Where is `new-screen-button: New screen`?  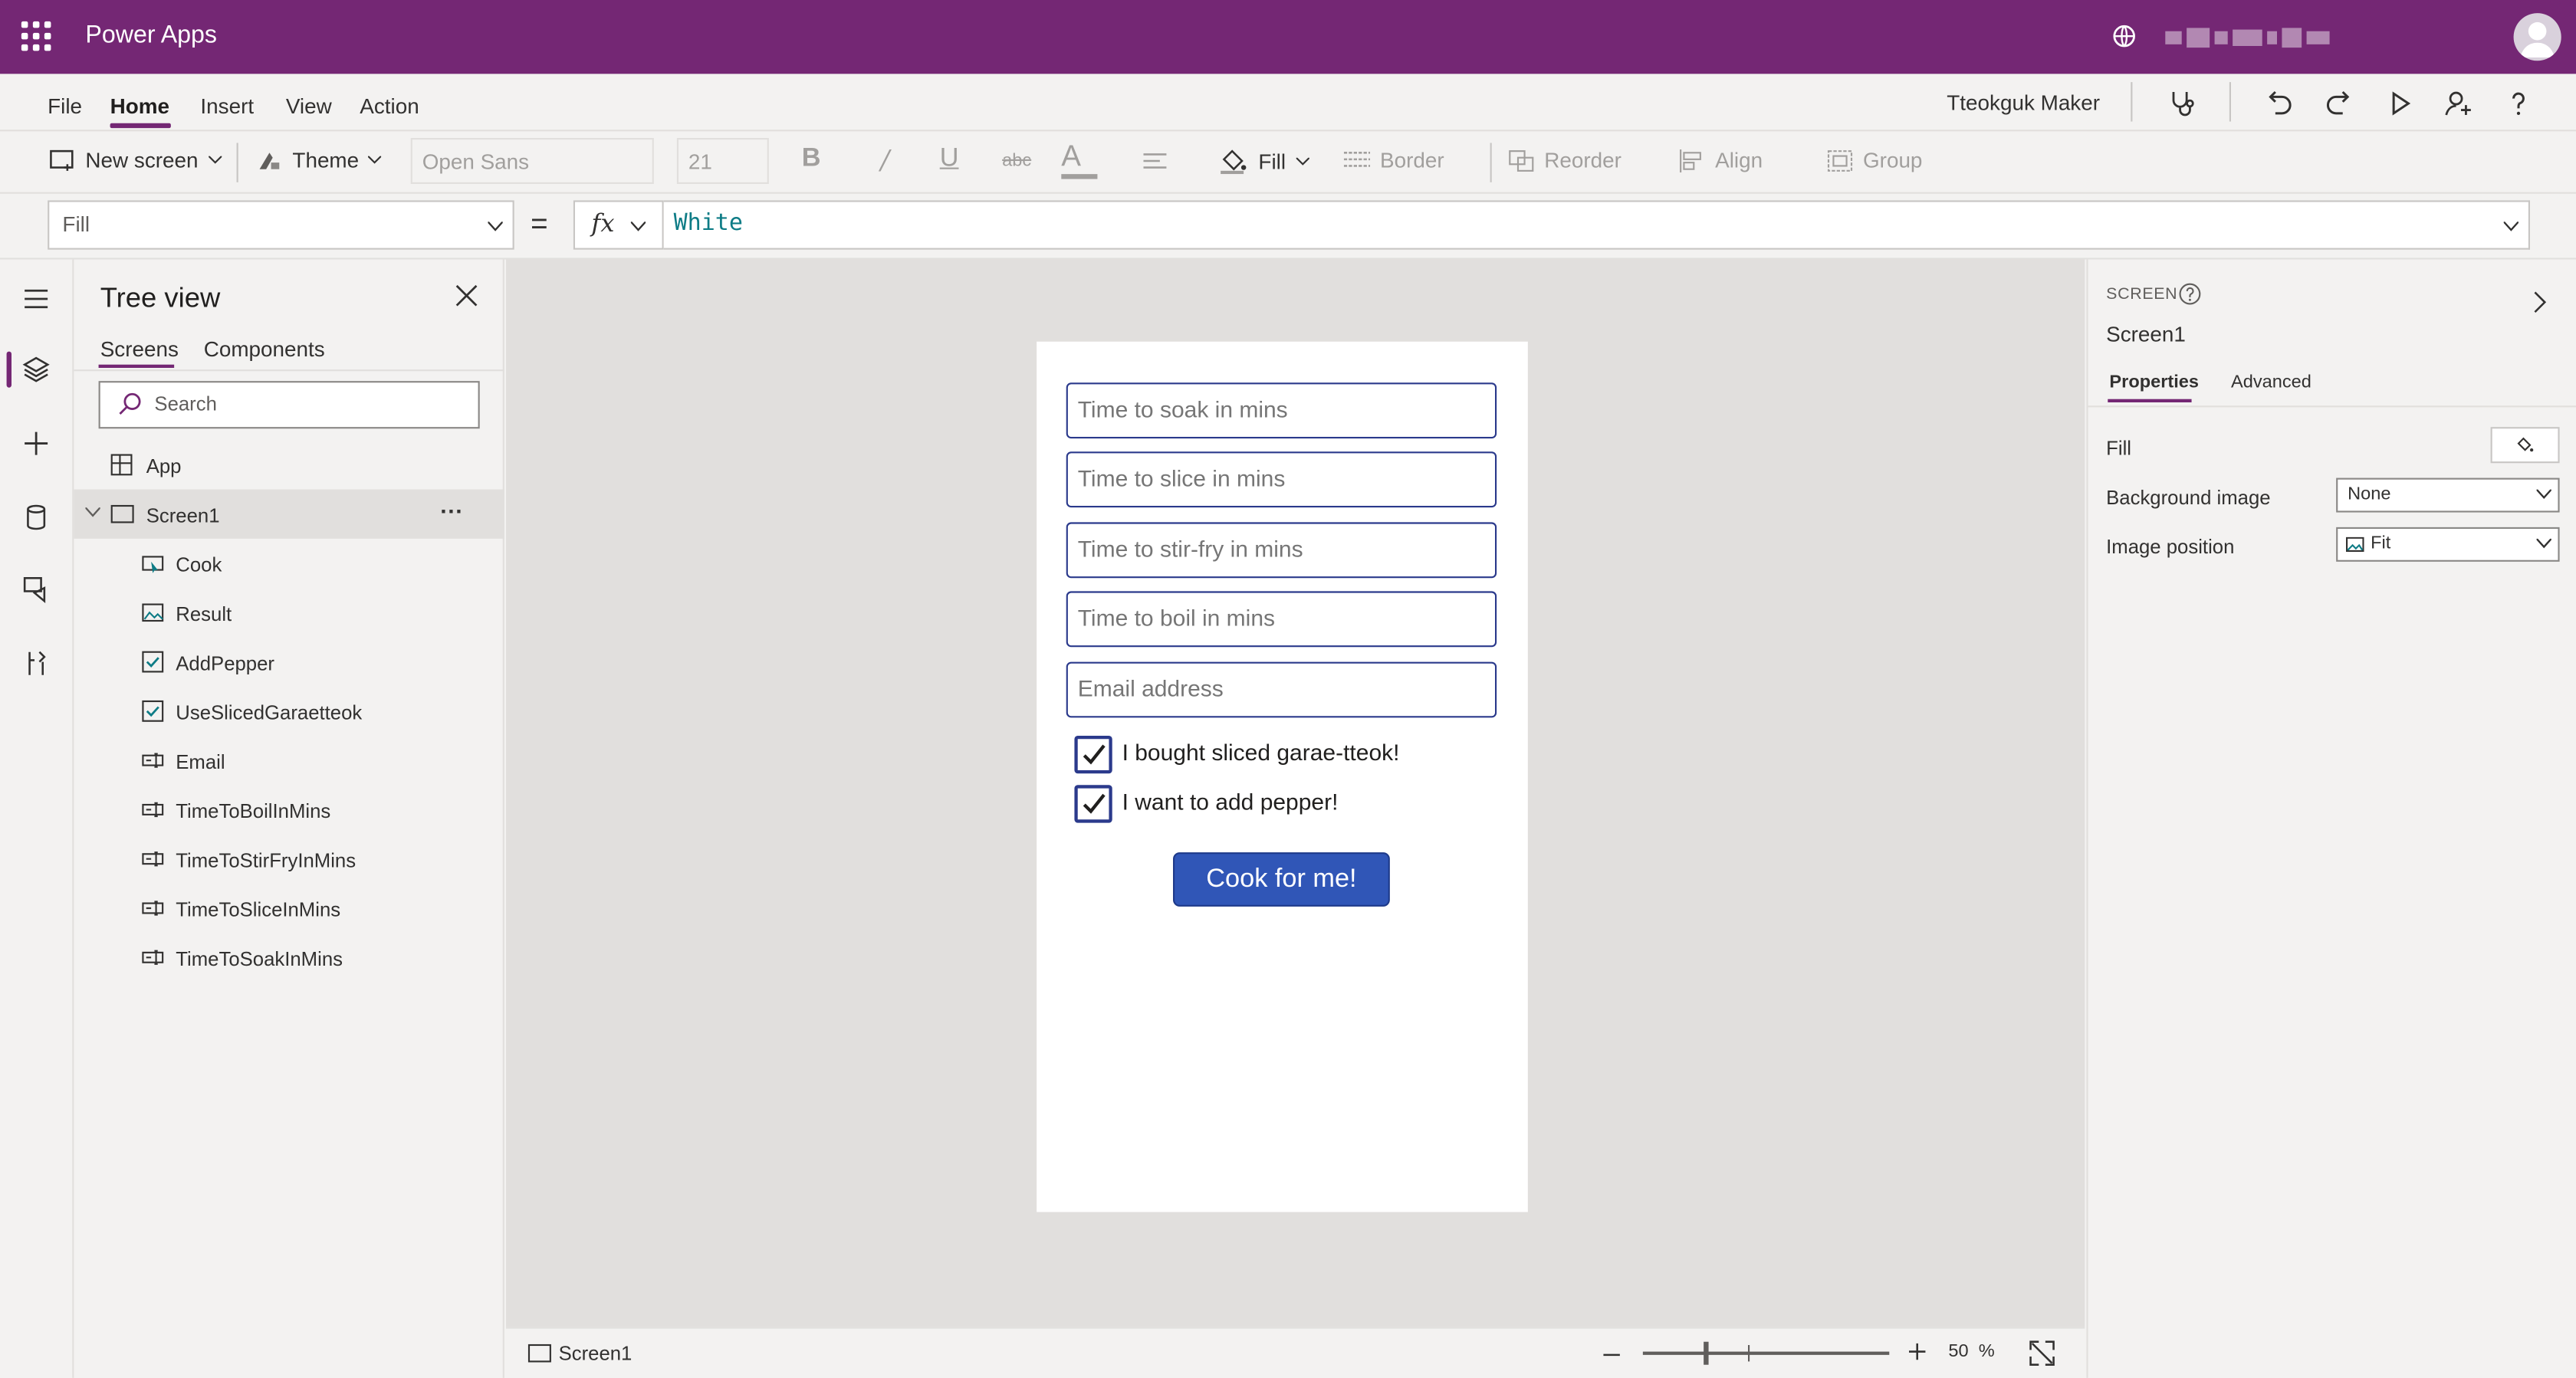
new-screen-button: New screen is located at coordinates (136, 160).